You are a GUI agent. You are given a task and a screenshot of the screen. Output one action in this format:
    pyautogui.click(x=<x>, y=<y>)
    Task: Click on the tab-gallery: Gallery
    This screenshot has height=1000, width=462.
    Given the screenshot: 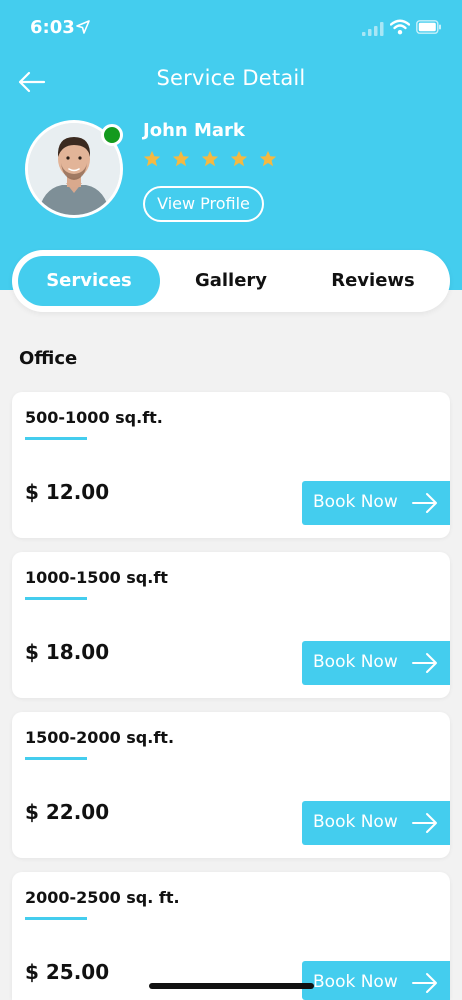 What is the action you would take?
    pyautogui.click(x=231, y=281)
    